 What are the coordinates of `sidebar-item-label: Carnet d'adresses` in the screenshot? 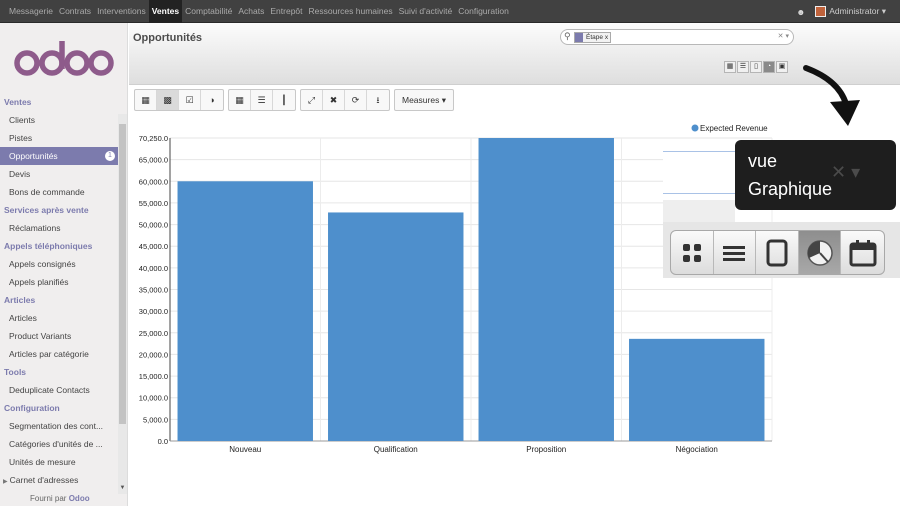 It's located at (44, 480).